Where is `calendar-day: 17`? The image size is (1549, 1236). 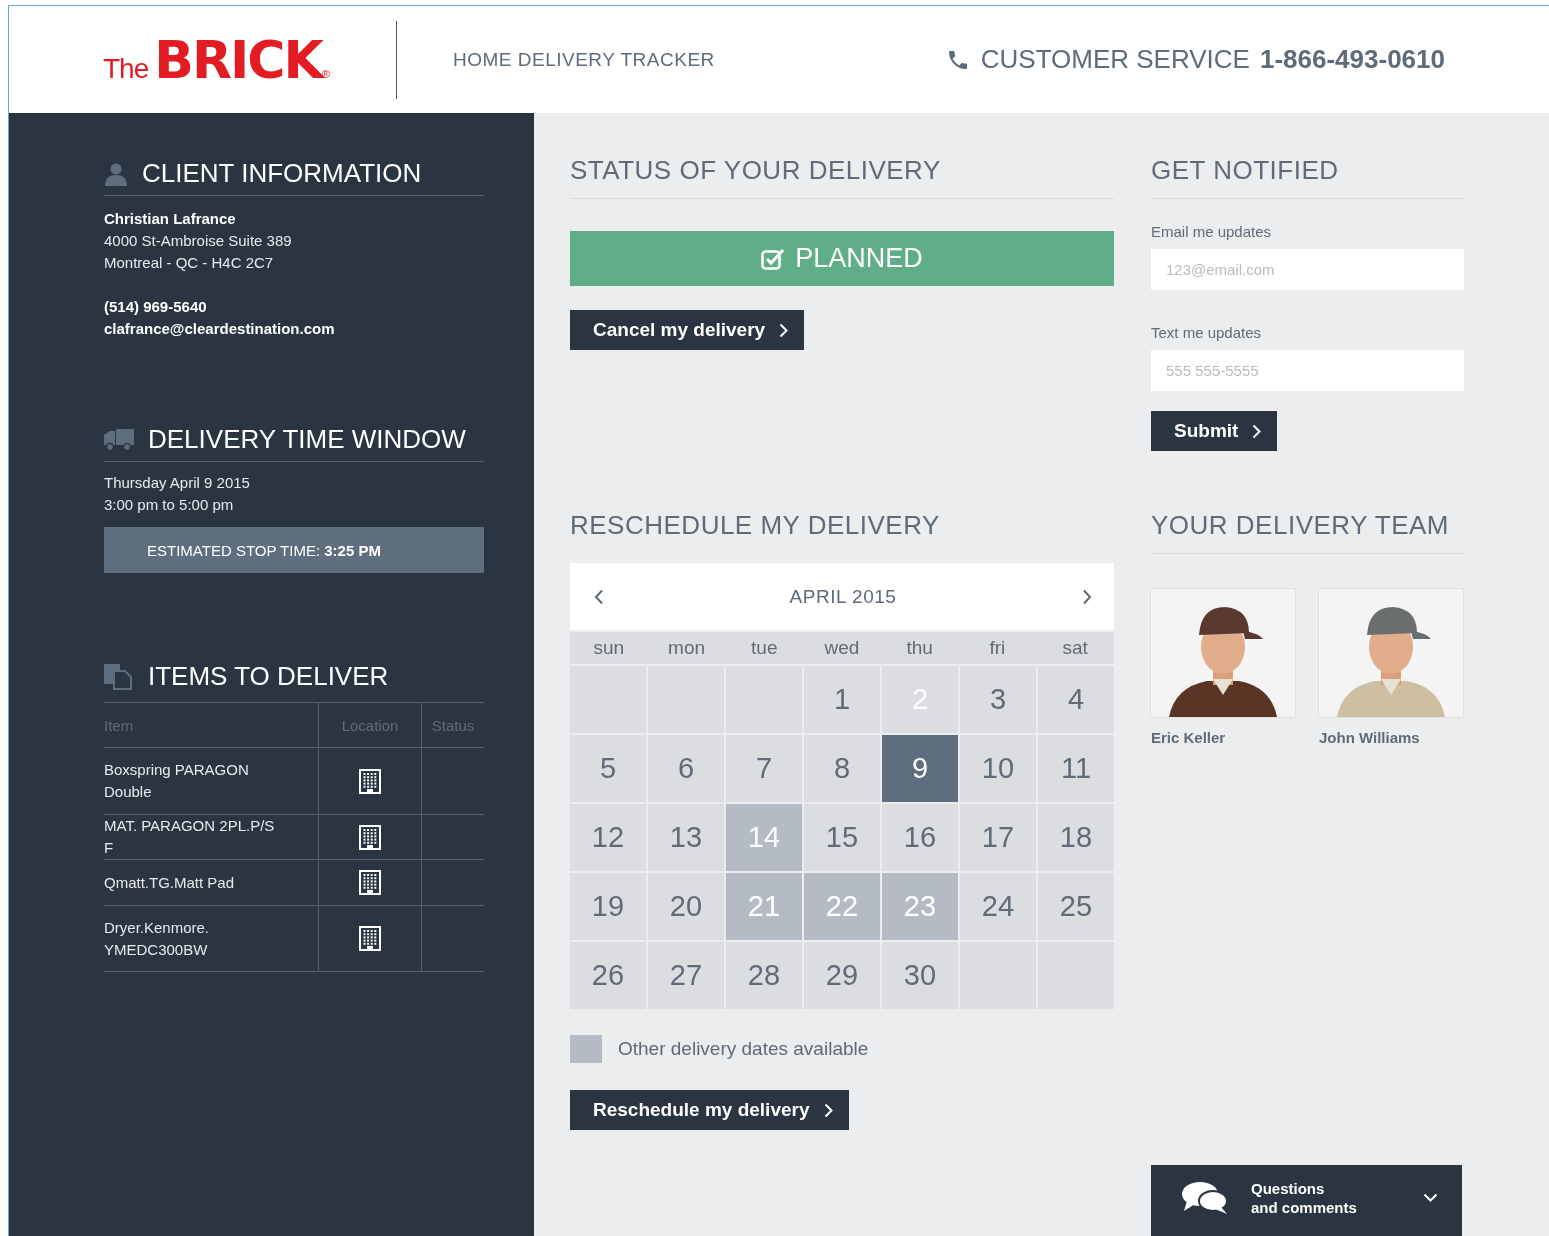 calendar-day: 17 is located at coordinates (998, 837).